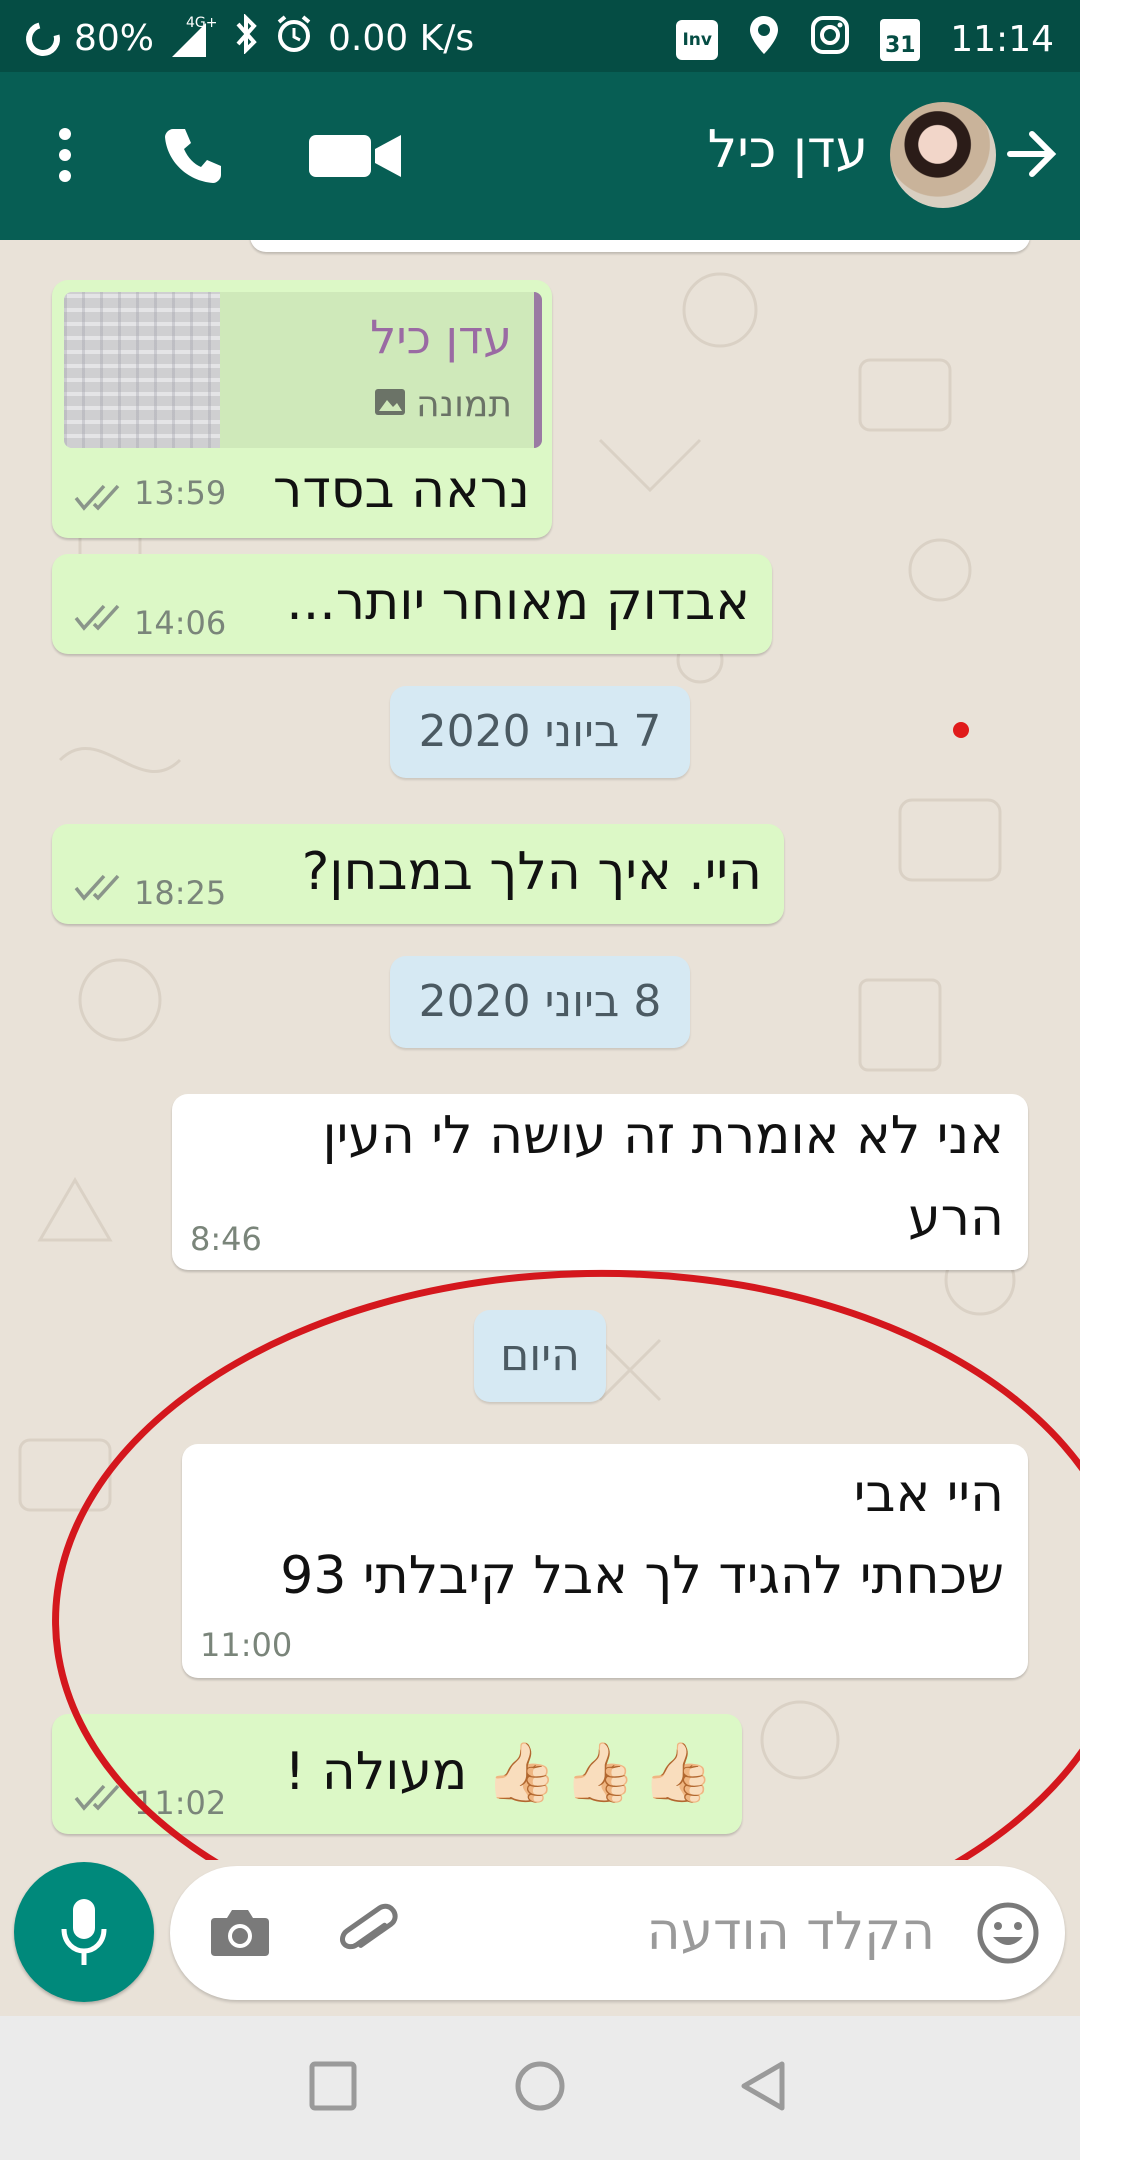 The height and width of the screenshot is (2160, 1137). What do you see at coordinates (663, 1136) in the screenshot?
I see `message-text-line: אני לא אומרת זה עושה לי העין` at bounding box center [663, 1136].